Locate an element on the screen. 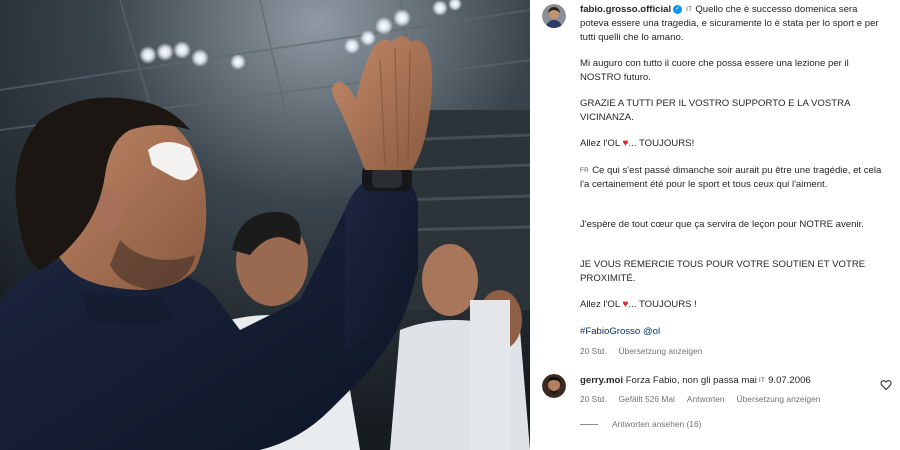  view-replies-label: Antworten ansehen (16) is located at coordinates (657, 424).